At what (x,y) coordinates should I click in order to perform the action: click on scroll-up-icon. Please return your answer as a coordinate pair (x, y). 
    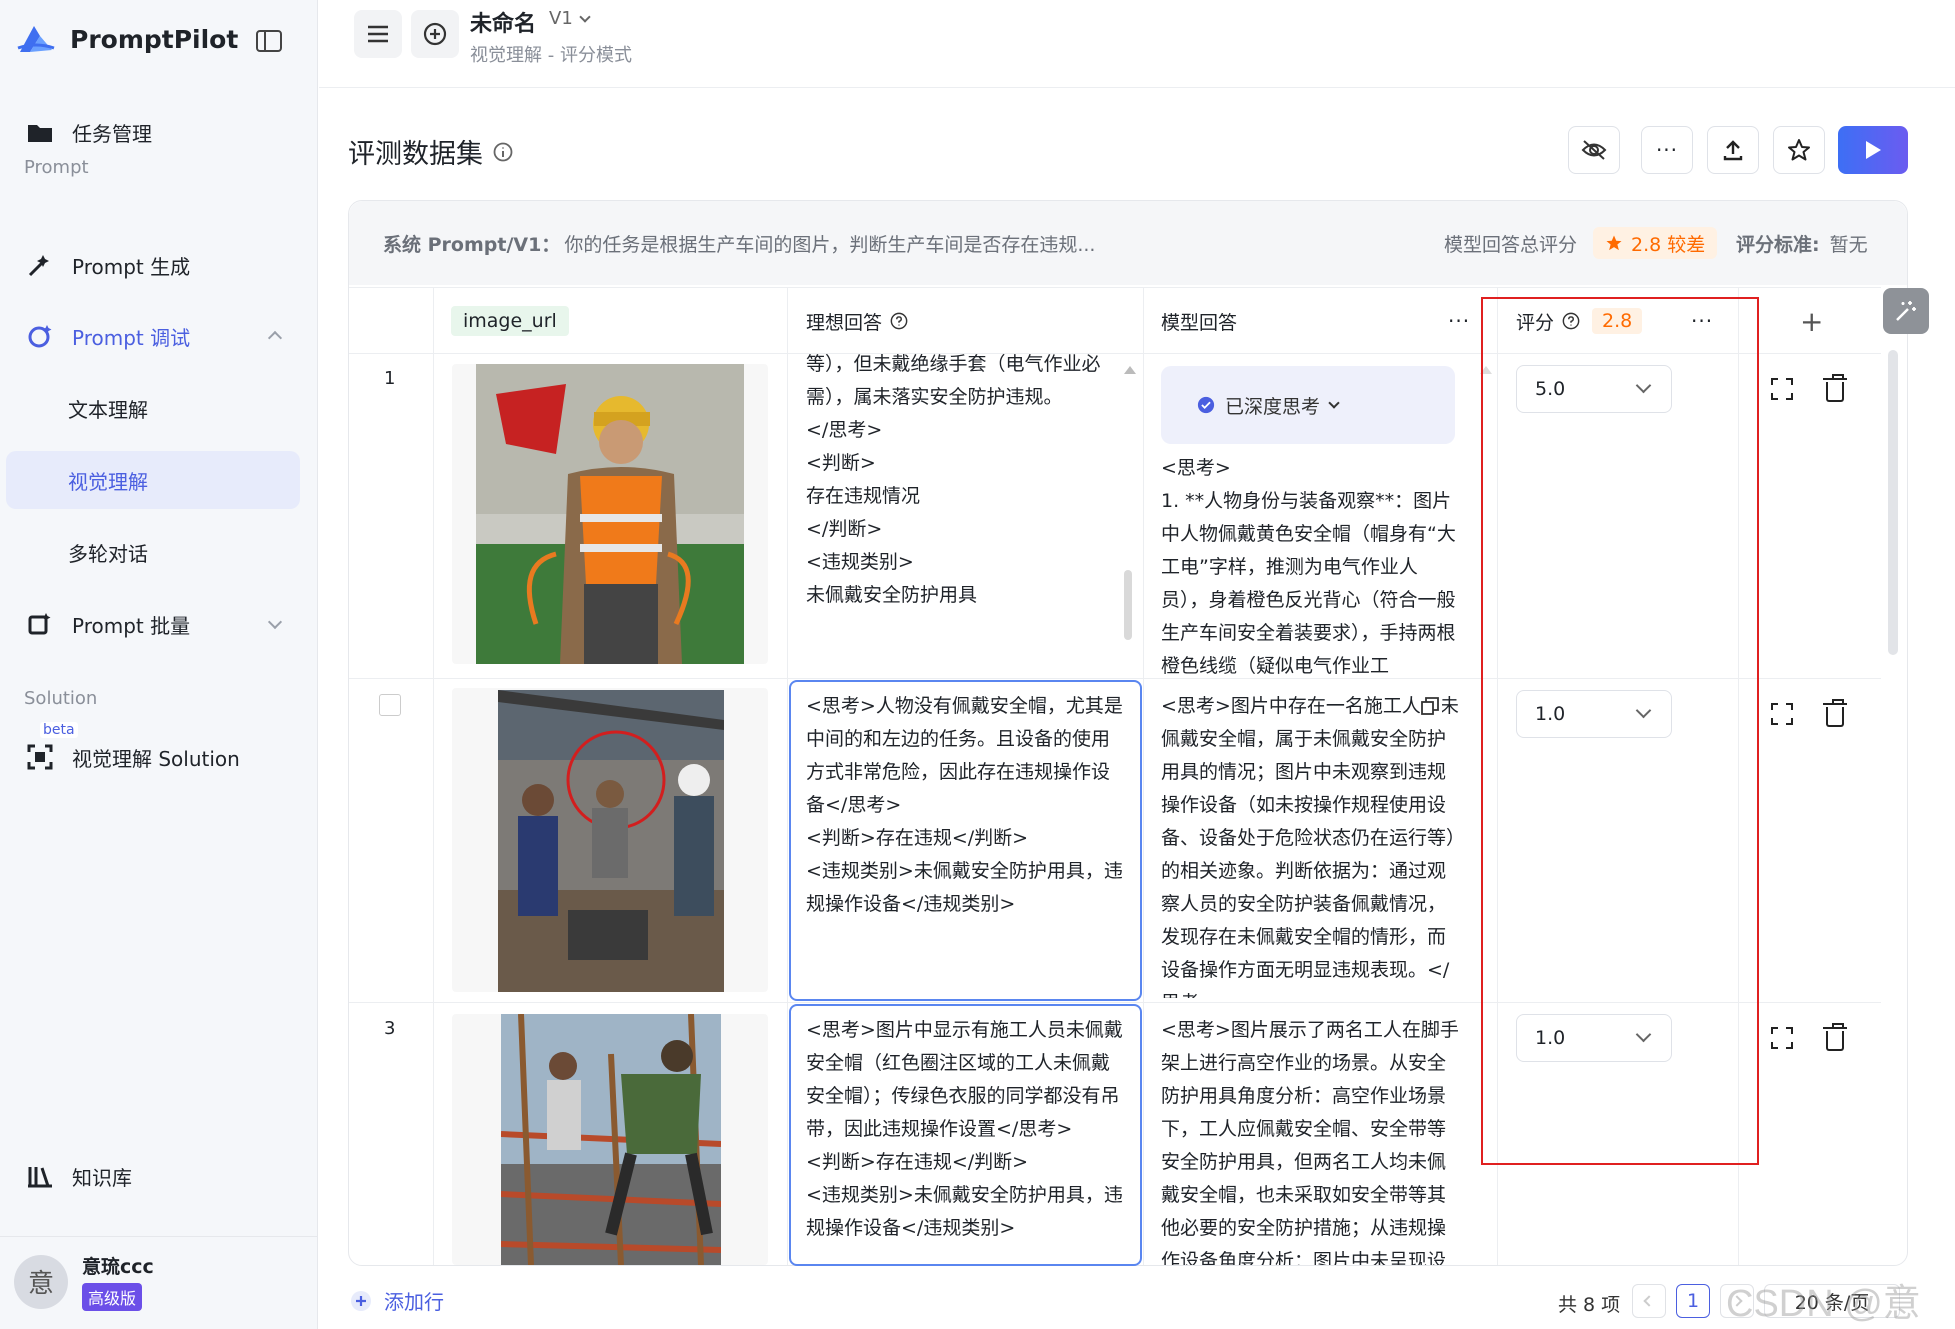
    Looking at the image, I should click on (1130, 370).